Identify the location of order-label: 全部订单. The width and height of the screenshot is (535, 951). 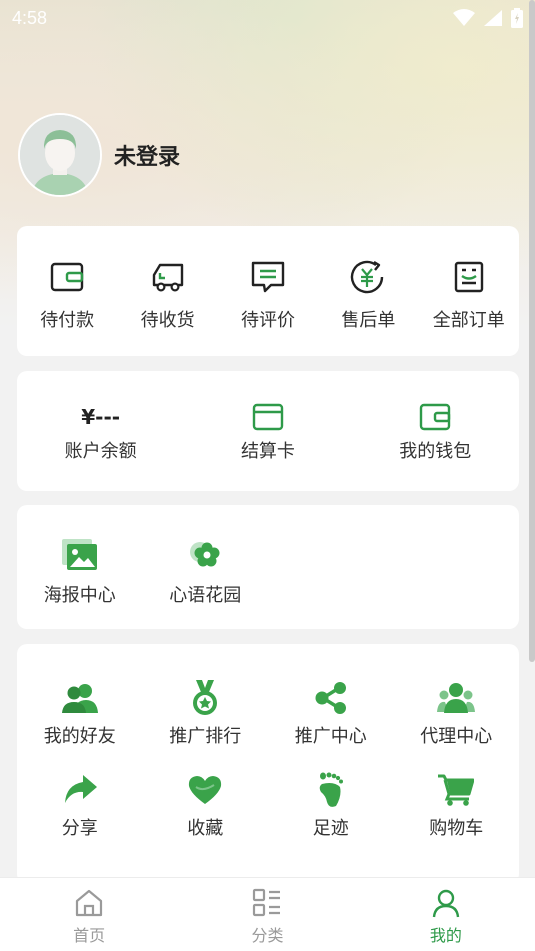
(468, 320).